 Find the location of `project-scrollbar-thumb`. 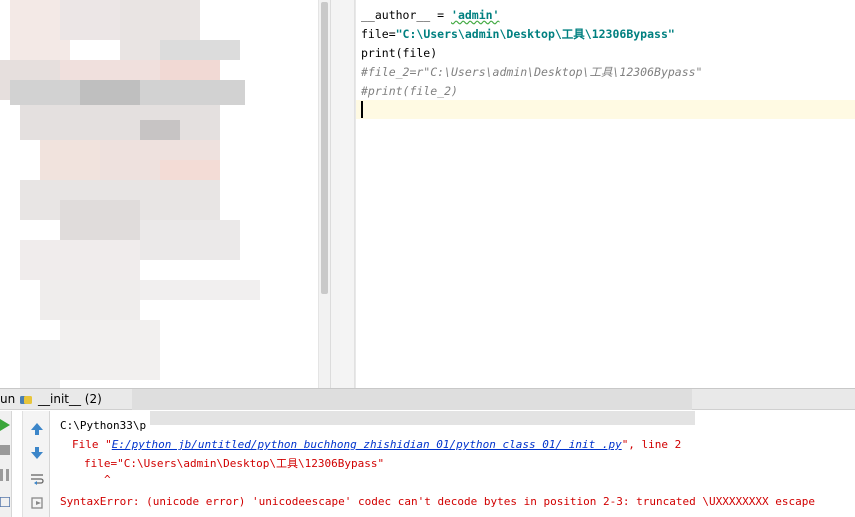

project-scrollbar-thumb is located at coordinates (324, 148).